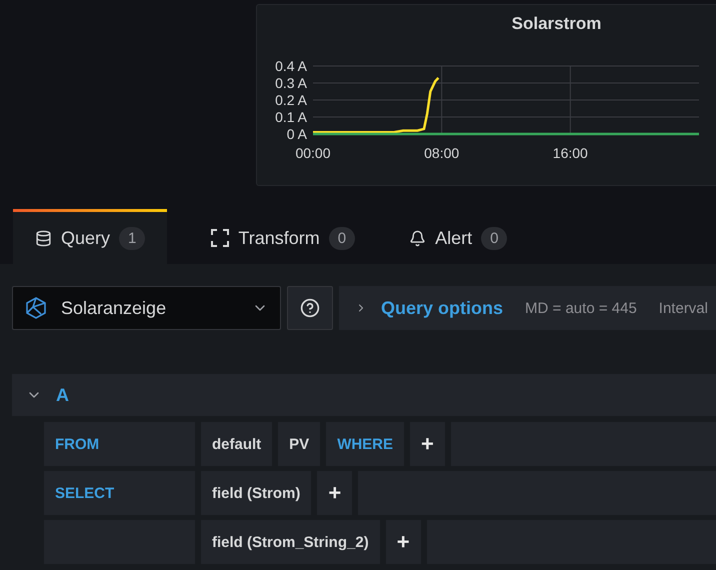 This screenshot has width=716, height=570. Describe the element at coordinates (291, 100) in the screenshot. I see `y-tick-label: 0.2 A` at that location.